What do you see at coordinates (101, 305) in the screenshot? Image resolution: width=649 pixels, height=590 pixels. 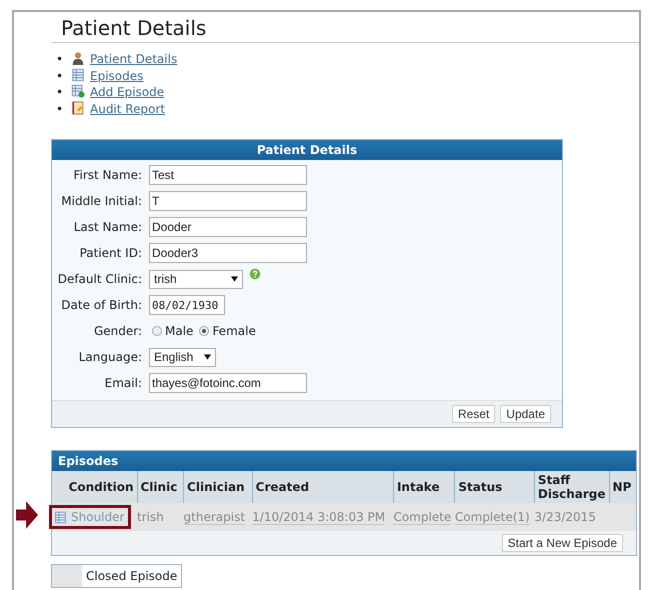 I see `field-label: Date of Birth:` at bounding box center [101, 305].